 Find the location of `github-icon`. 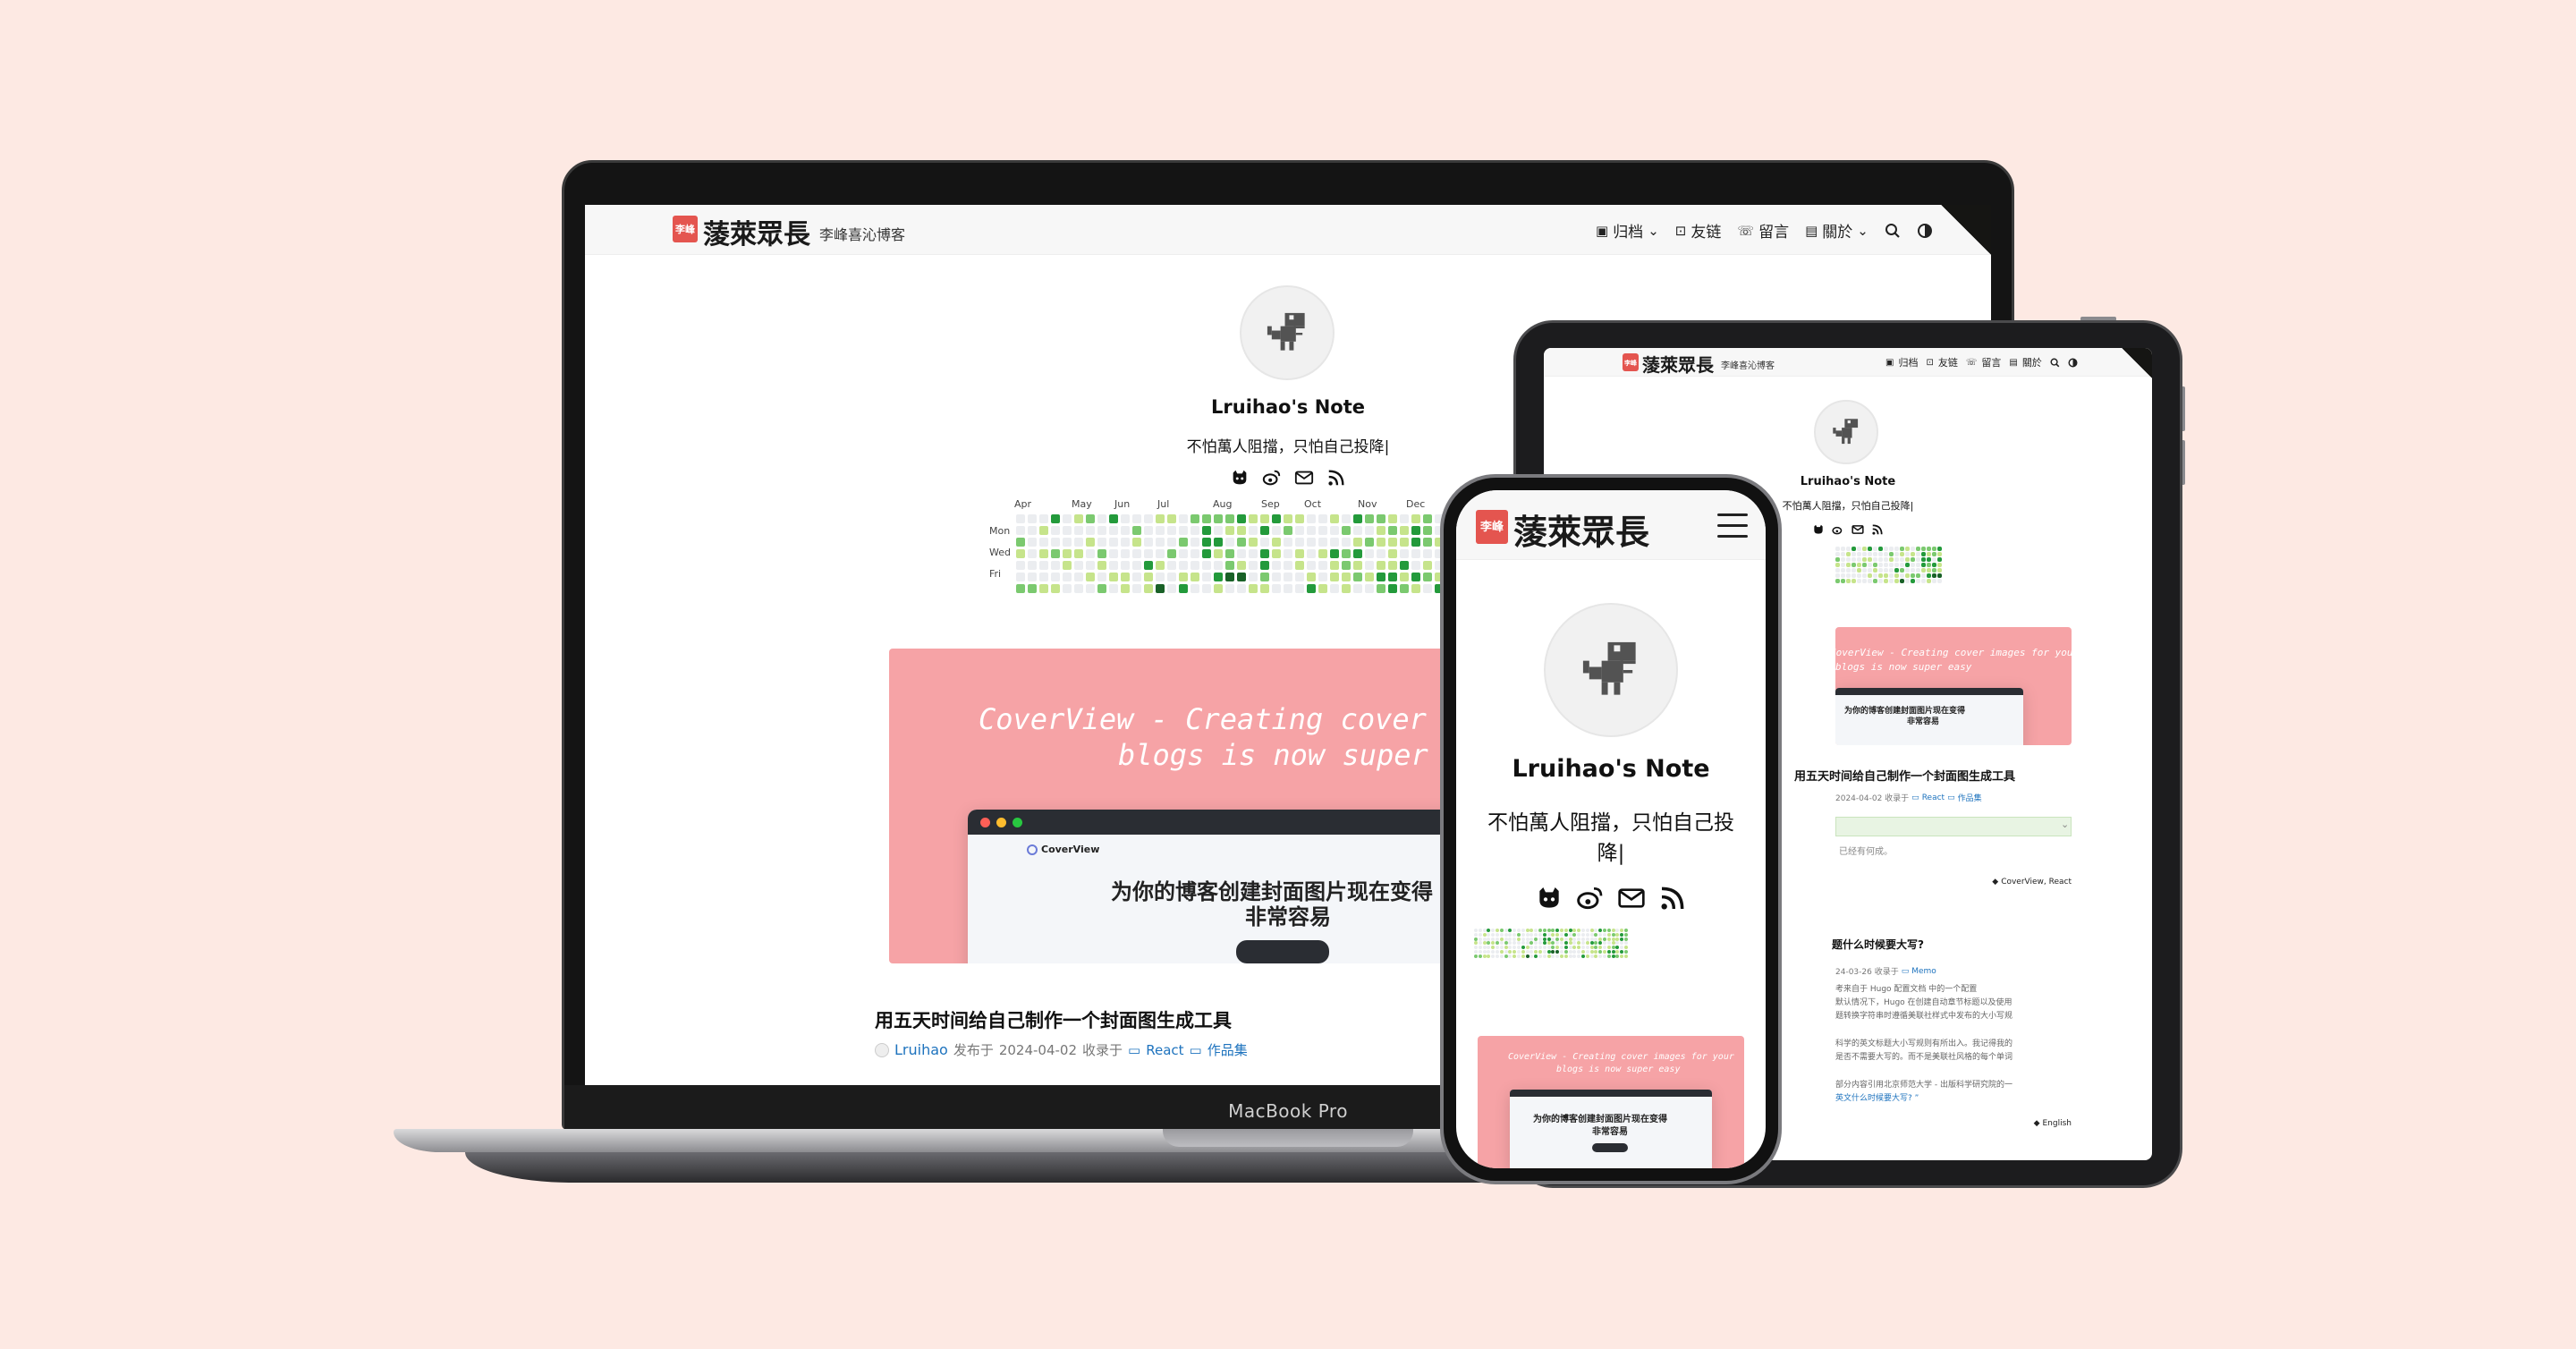

github-icon is located at coordinates (1549, 898).